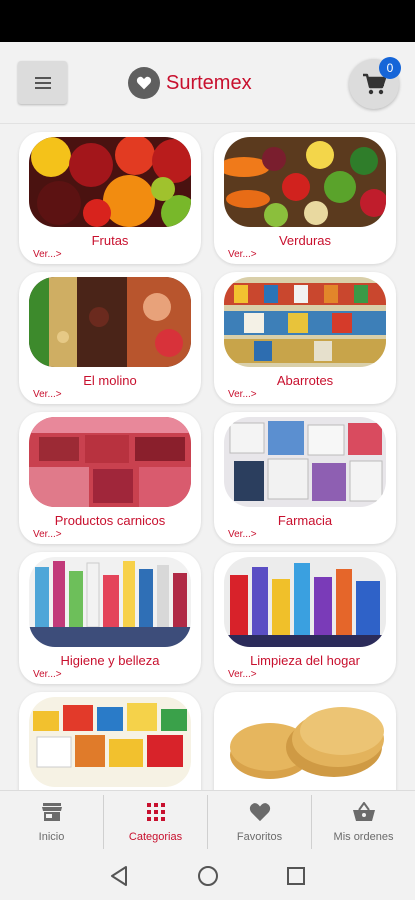 The width and height of the screenshot is (415, 900). What do you see at coordinates (305, 660) in the screenshot?
I see `category-title: Limpieza del hogar` at bounding box center [305, 660].